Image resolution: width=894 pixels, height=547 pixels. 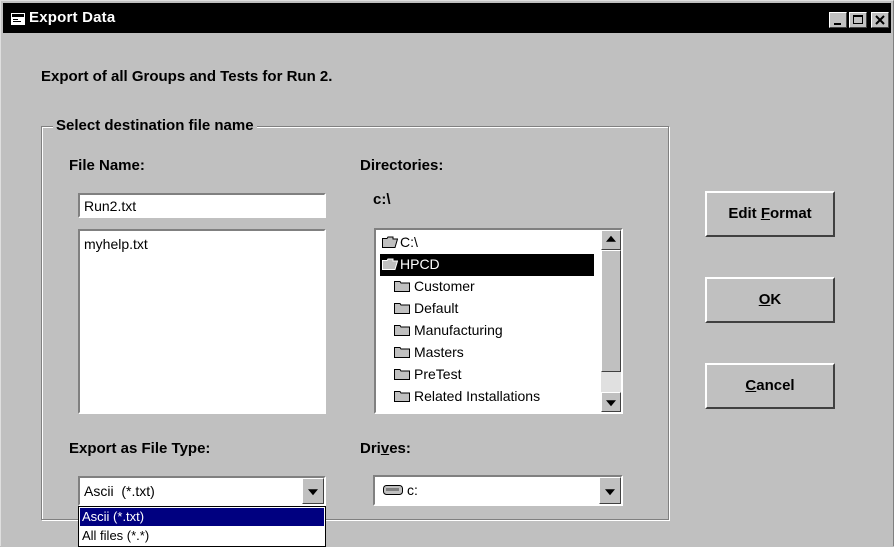 I want to click on directory-list: C:\ HPCD Customer Default Manufacturing, so click(x=498, y=321).